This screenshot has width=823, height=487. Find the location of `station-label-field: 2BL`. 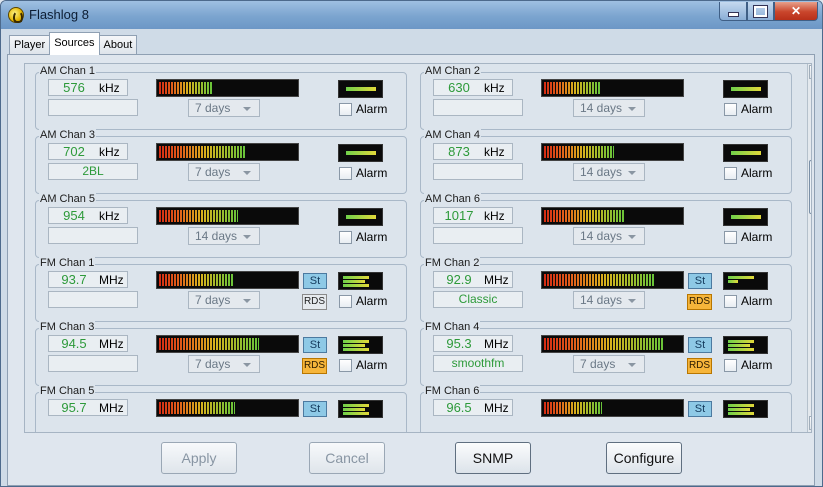

station-label-field: 2BL is located at coordinates (93, 171).